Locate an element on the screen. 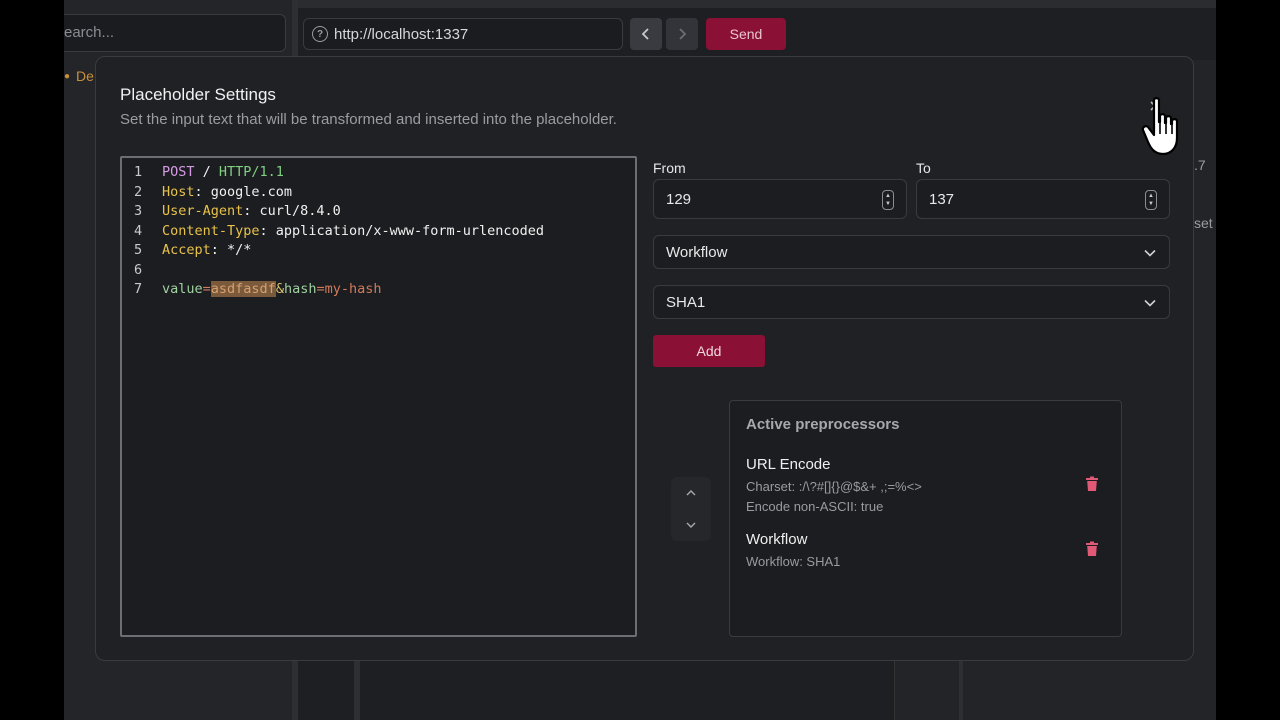 The width and height of the screenshot is (1280, 720). line-number: 6 is located at coordinates (138, 269).